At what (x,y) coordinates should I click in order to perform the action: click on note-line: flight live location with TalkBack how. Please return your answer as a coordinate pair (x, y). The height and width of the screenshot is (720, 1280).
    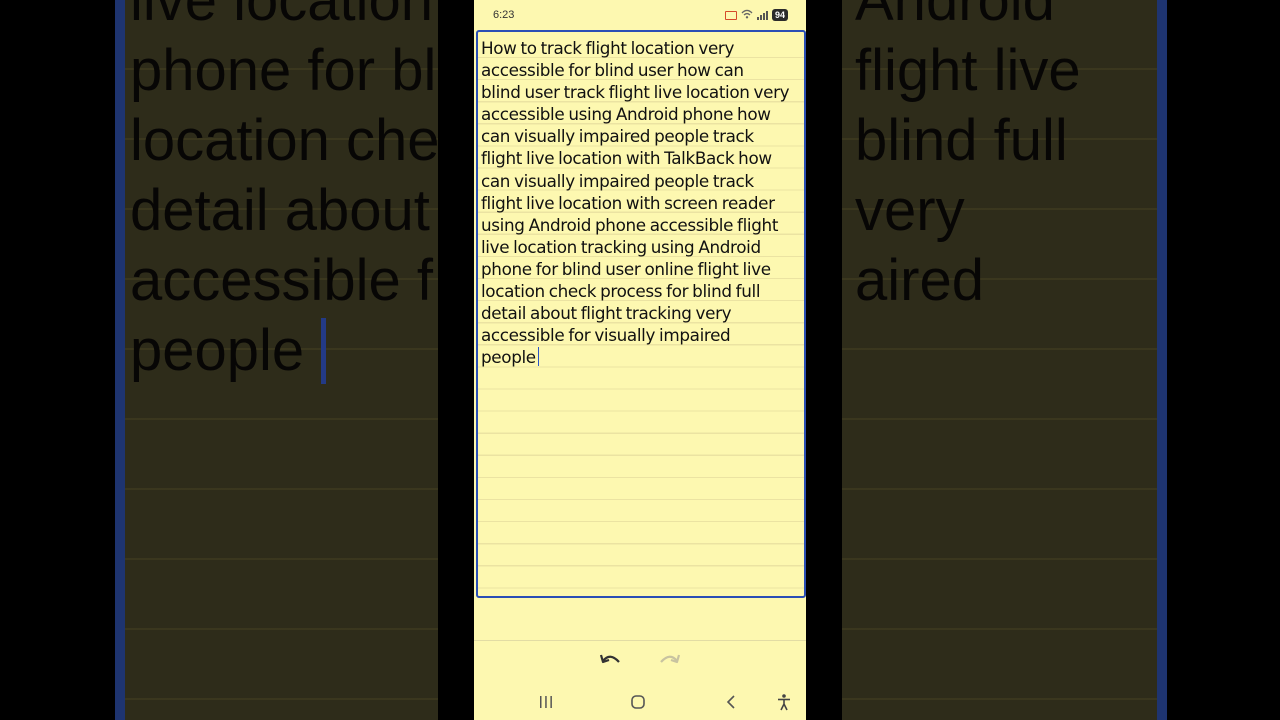
    Looking at the image, I should click on (626, 158).